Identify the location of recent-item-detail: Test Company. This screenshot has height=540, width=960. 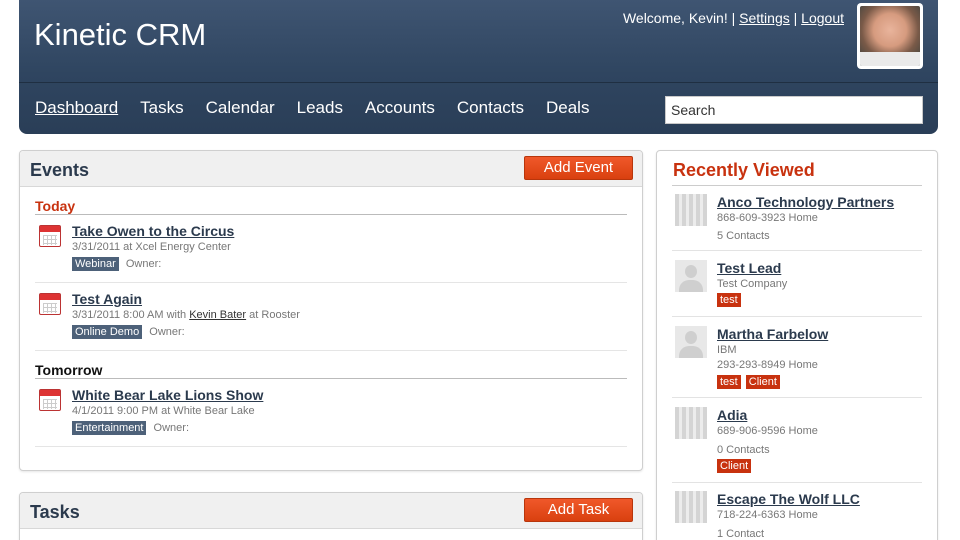
(752, 284).